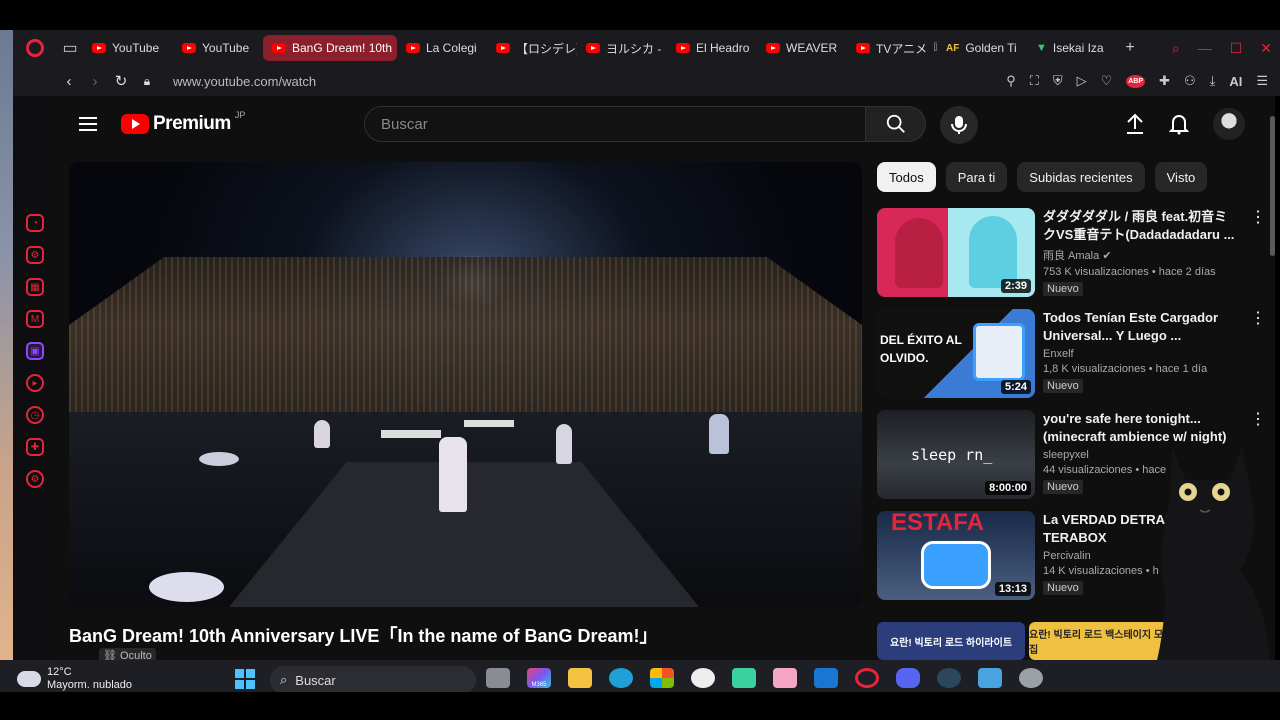 The width and height of the screenshot is (1280, 720). Describe the element at coordinates (1229, 124) in the screenshot. I see `account-avatar` at that location.